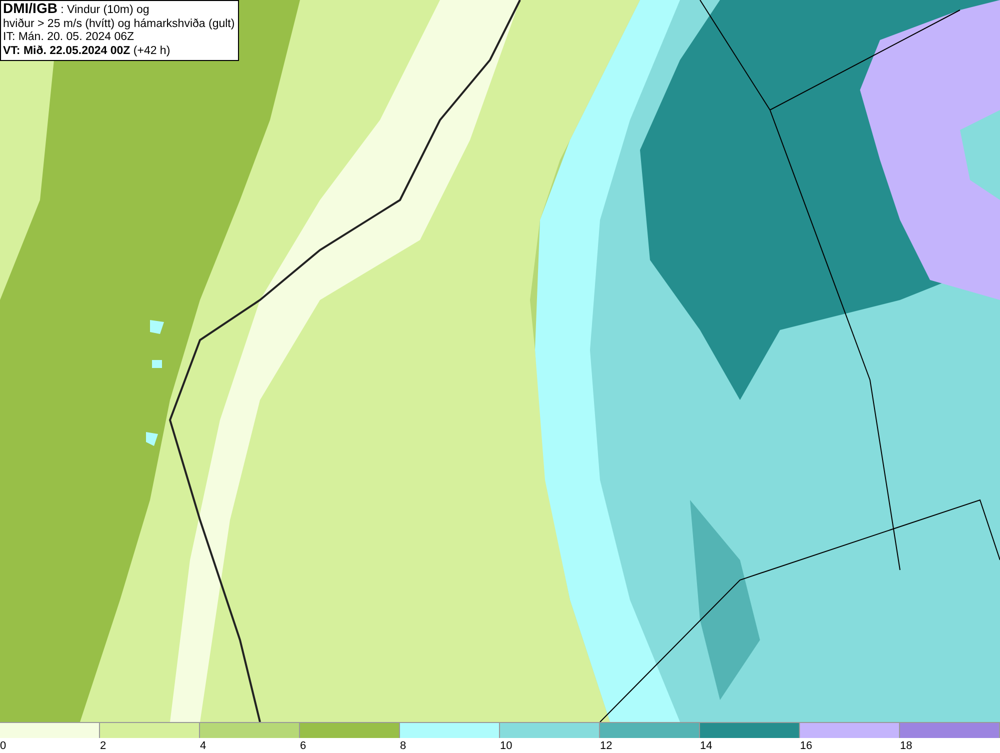  Describe the element at coordinates (506, 746) in the screenshot. I see `legend-label: 10` at that location.